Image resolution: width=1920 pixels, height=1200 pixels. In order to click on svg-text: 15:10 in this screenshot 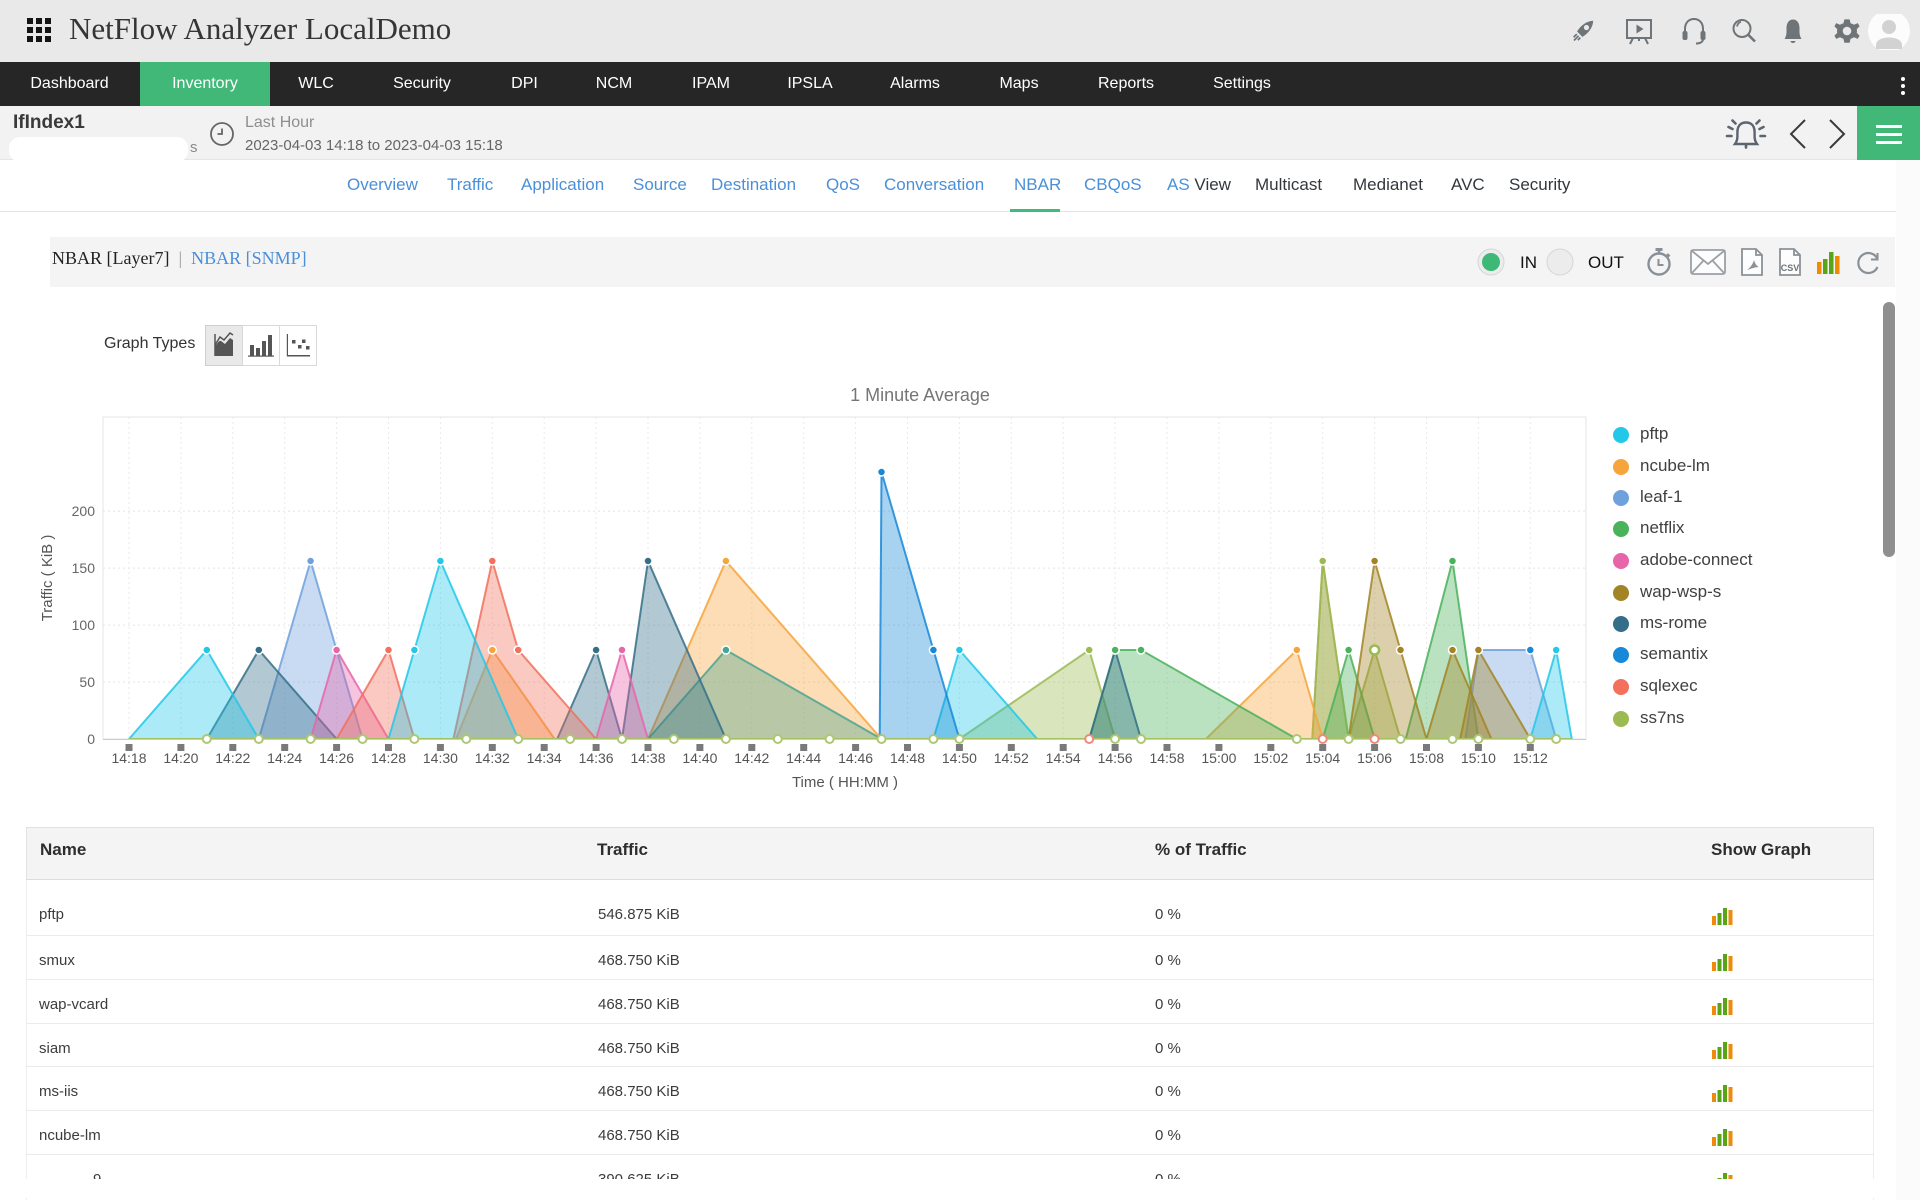, I will do `click(1478, 758)`.